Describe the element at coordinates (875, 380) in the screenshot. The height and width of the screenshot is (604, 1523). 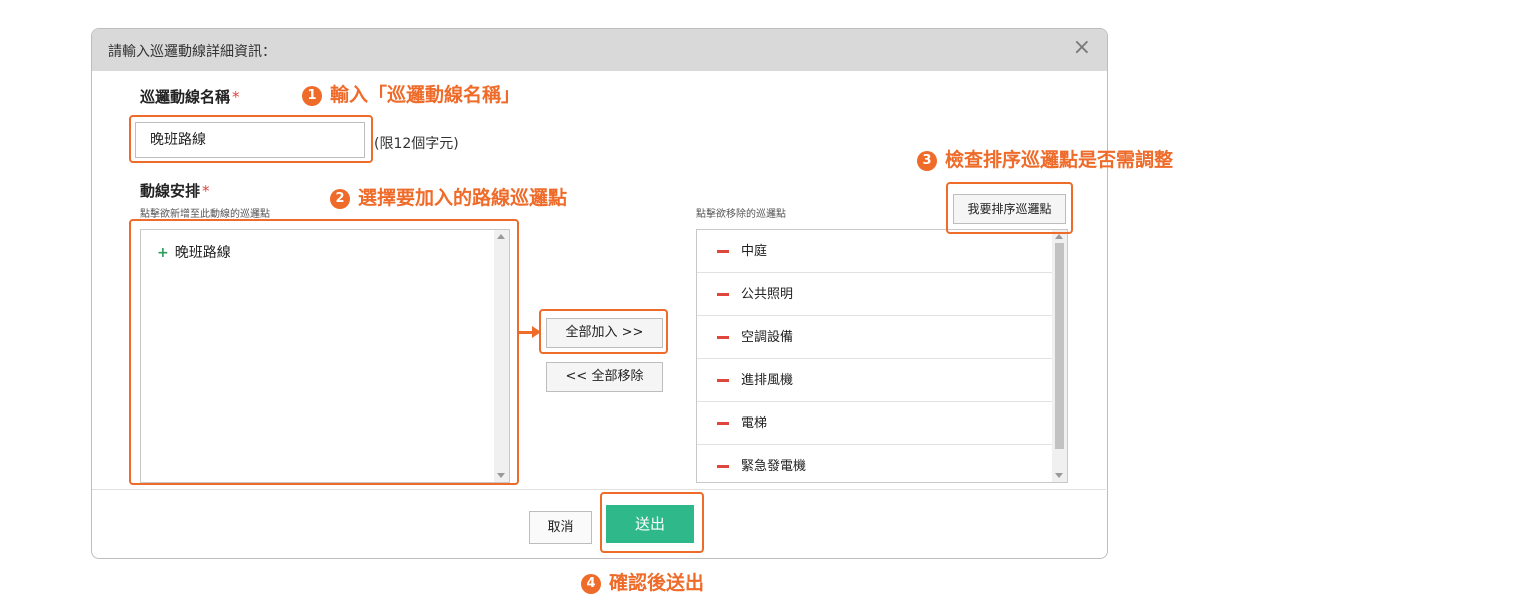
I see `list-item: 進排風機` at that location.